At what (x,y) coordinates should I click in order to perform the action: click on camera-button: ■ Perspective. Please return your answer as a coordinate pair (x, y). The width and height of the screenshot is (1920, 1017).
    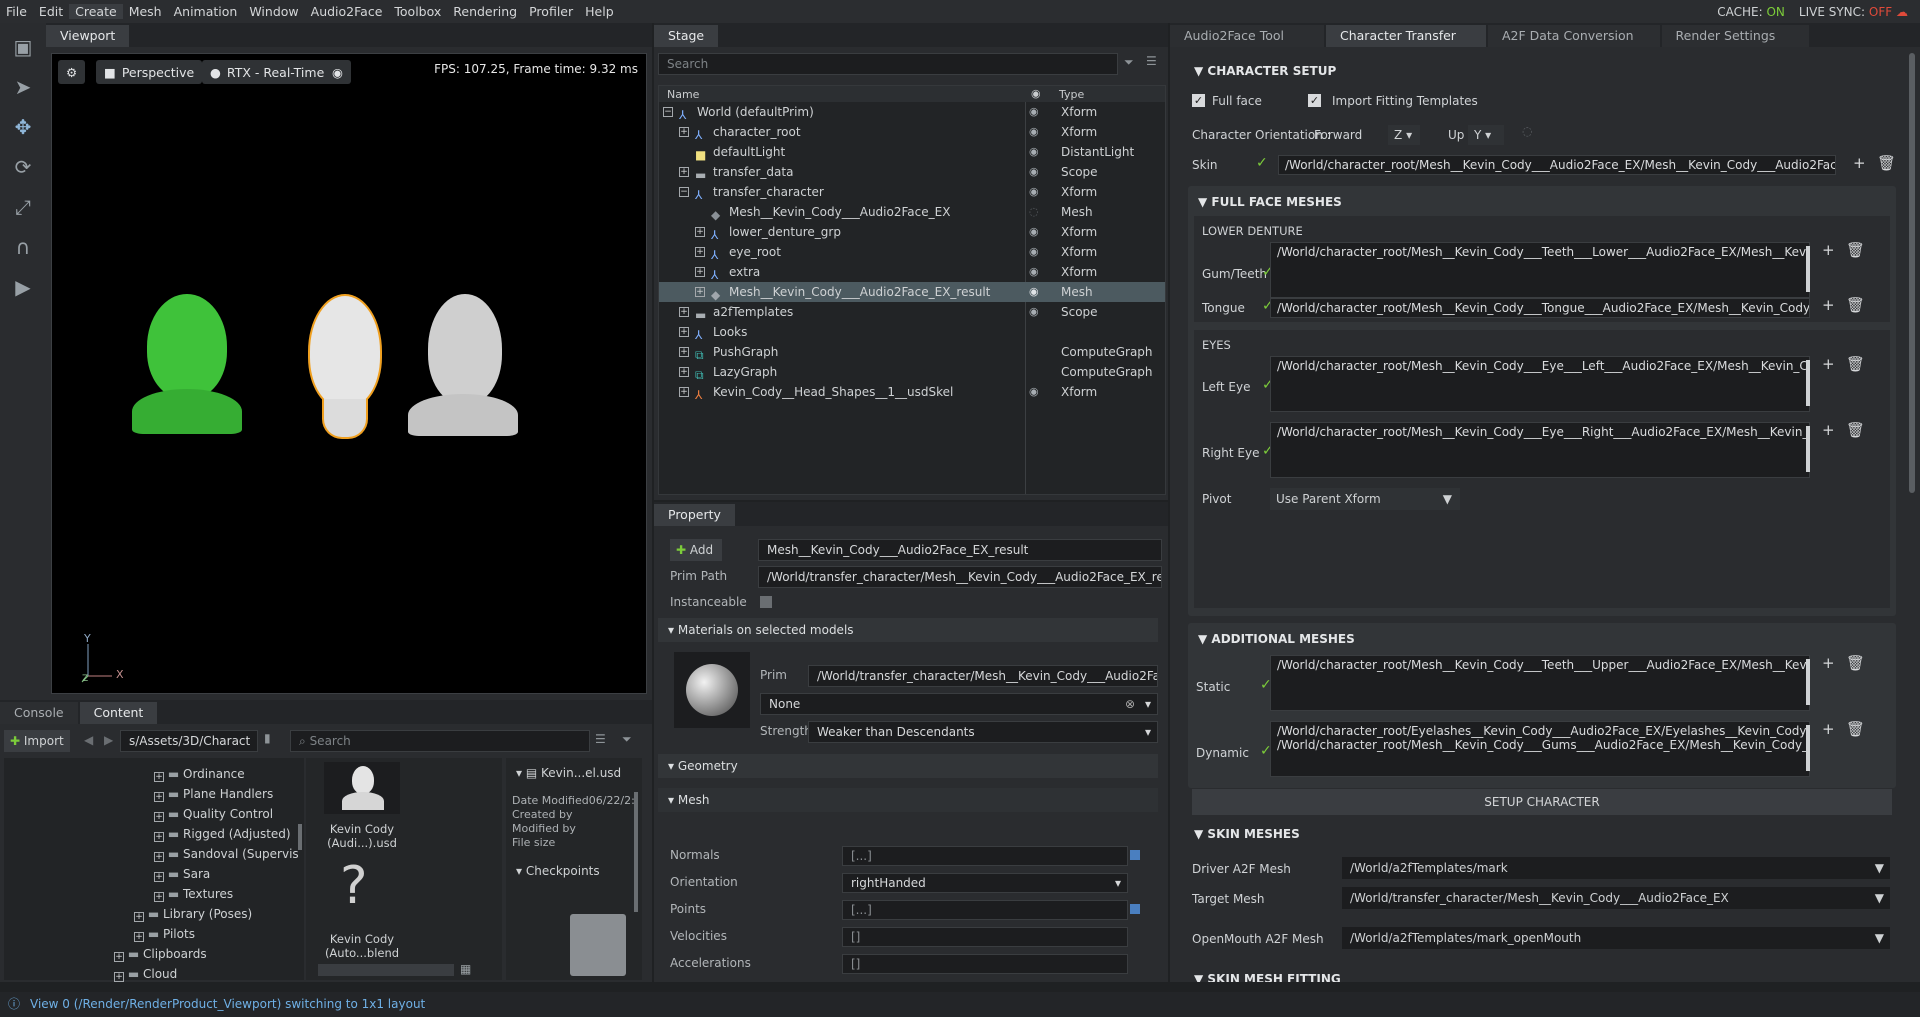
    Looking at the image, I should click on (149, 72).